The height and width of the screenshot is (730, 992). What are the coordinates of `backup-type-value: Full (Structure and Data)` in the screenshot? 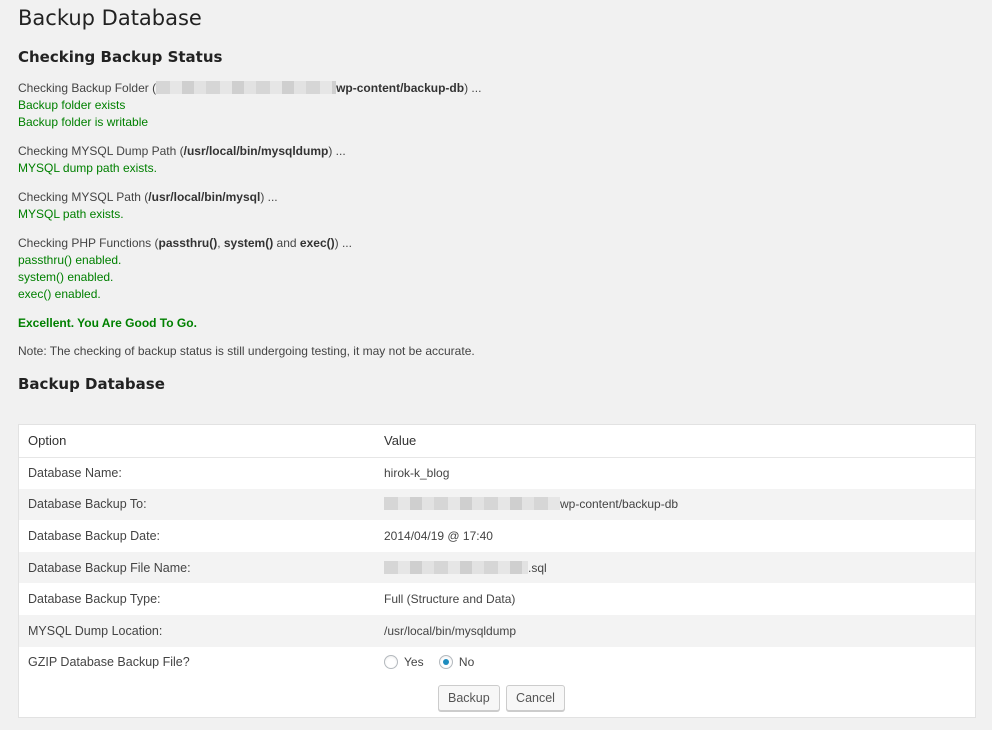 It's located at (450, 599).